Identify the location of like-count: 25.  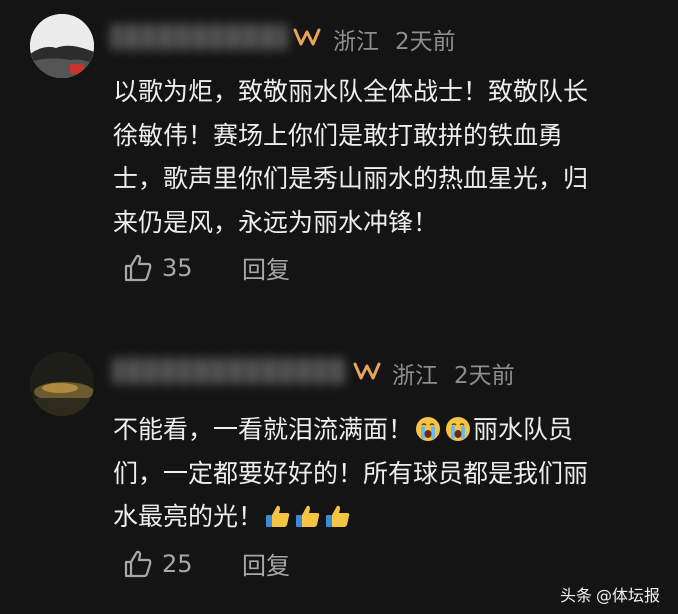
(177, 563).